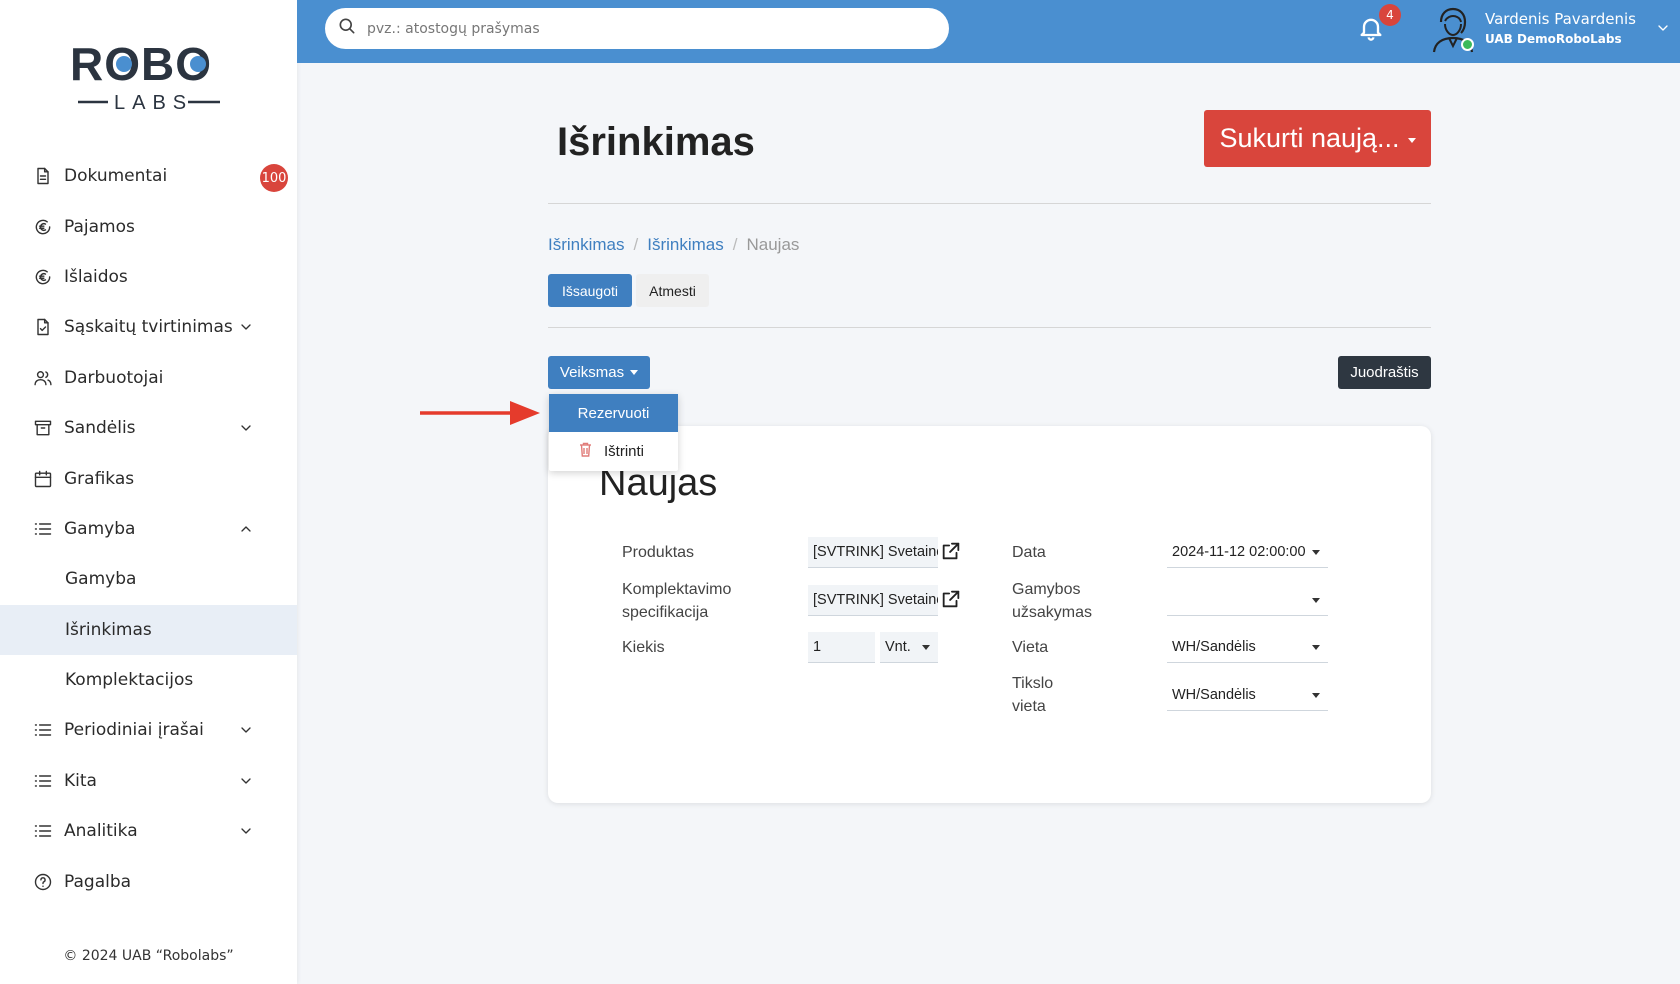  What do you see at coordinates (586, 245) in the screenshot?
I see `breadcrumb-link-isrinkimas: Išrinkimas` at bounding box center [586, 245].